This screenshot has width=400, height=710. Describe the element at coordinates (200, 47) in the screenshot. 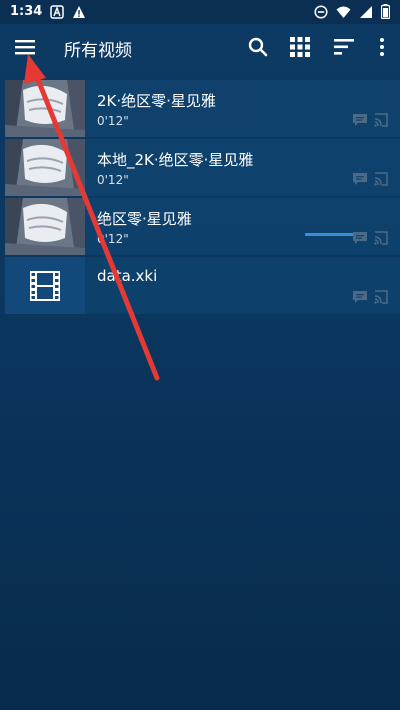

I see `app-bar: 所有视频` at that location.